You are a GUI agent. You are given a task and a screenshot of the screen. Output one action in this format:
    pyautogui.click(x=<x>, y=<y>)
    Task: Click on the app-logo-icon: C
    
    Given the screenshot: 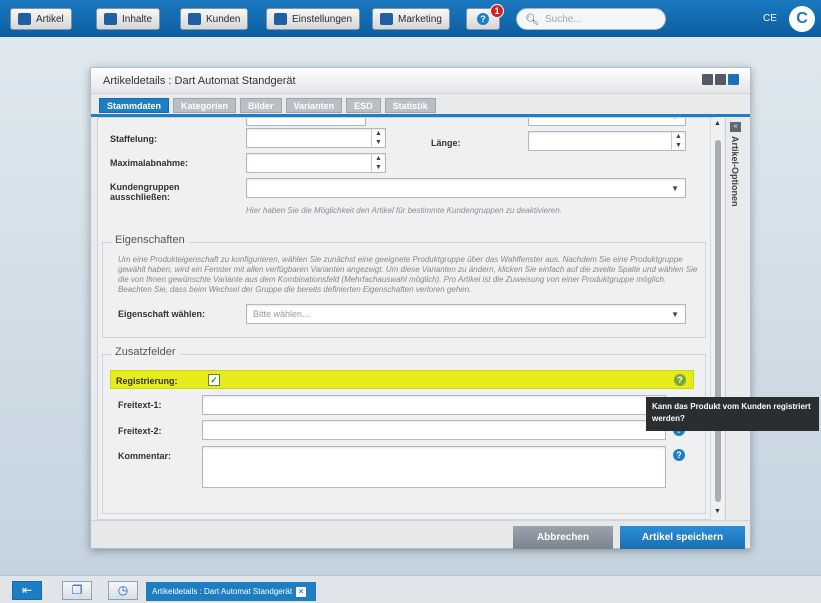 What is the action you would take?
    pyautogui.click(x=802, y=19)
    